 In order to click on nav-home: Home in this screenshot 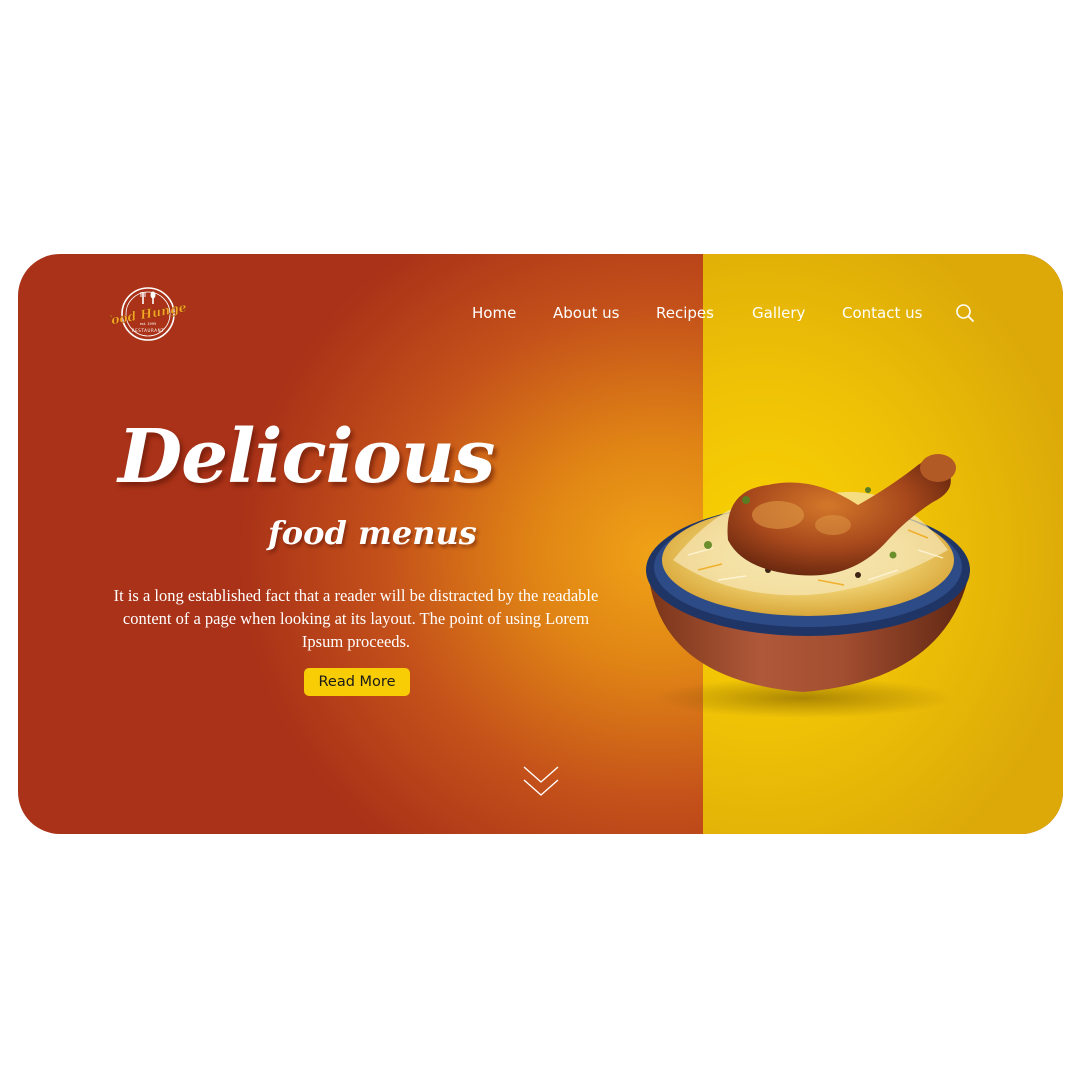, I will do `click(494, 313)`.